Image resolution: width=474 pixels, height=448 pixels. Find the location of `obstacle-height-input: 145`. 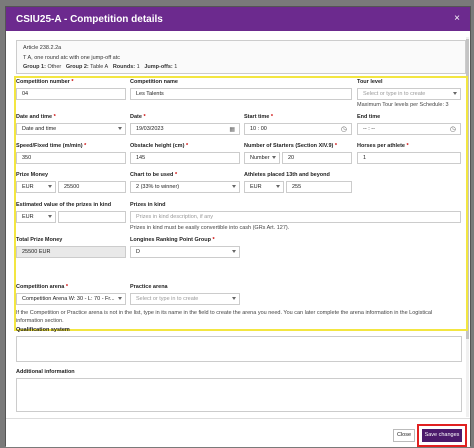

obstacle-height-input: 145 is located at coordinates (185, 158).